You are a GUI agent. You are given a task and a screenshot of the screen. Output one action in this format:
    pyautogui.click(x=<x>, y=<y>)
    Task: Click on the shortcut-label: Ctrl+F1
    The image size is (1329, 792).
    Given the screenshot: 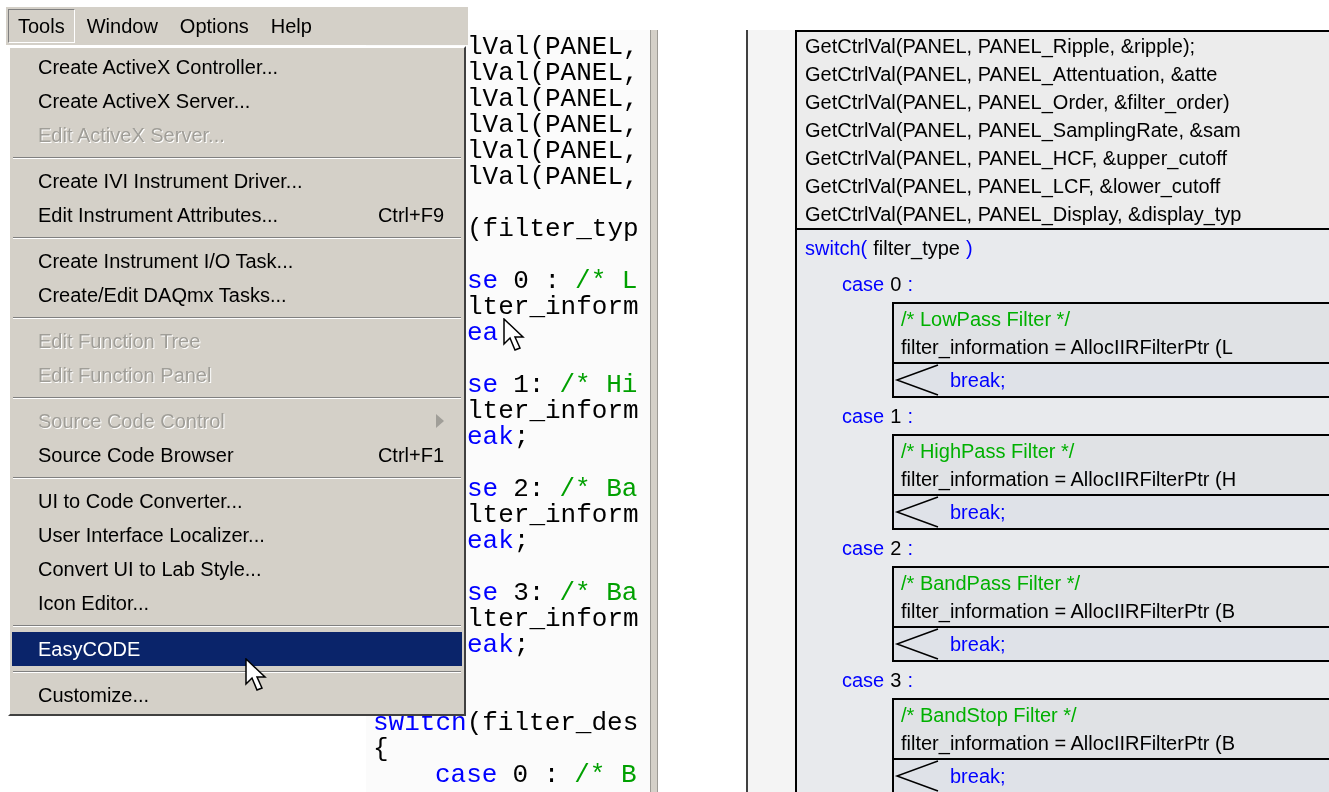 What is the action you would take?
    pyautogui.click(x=410, y=455)
    